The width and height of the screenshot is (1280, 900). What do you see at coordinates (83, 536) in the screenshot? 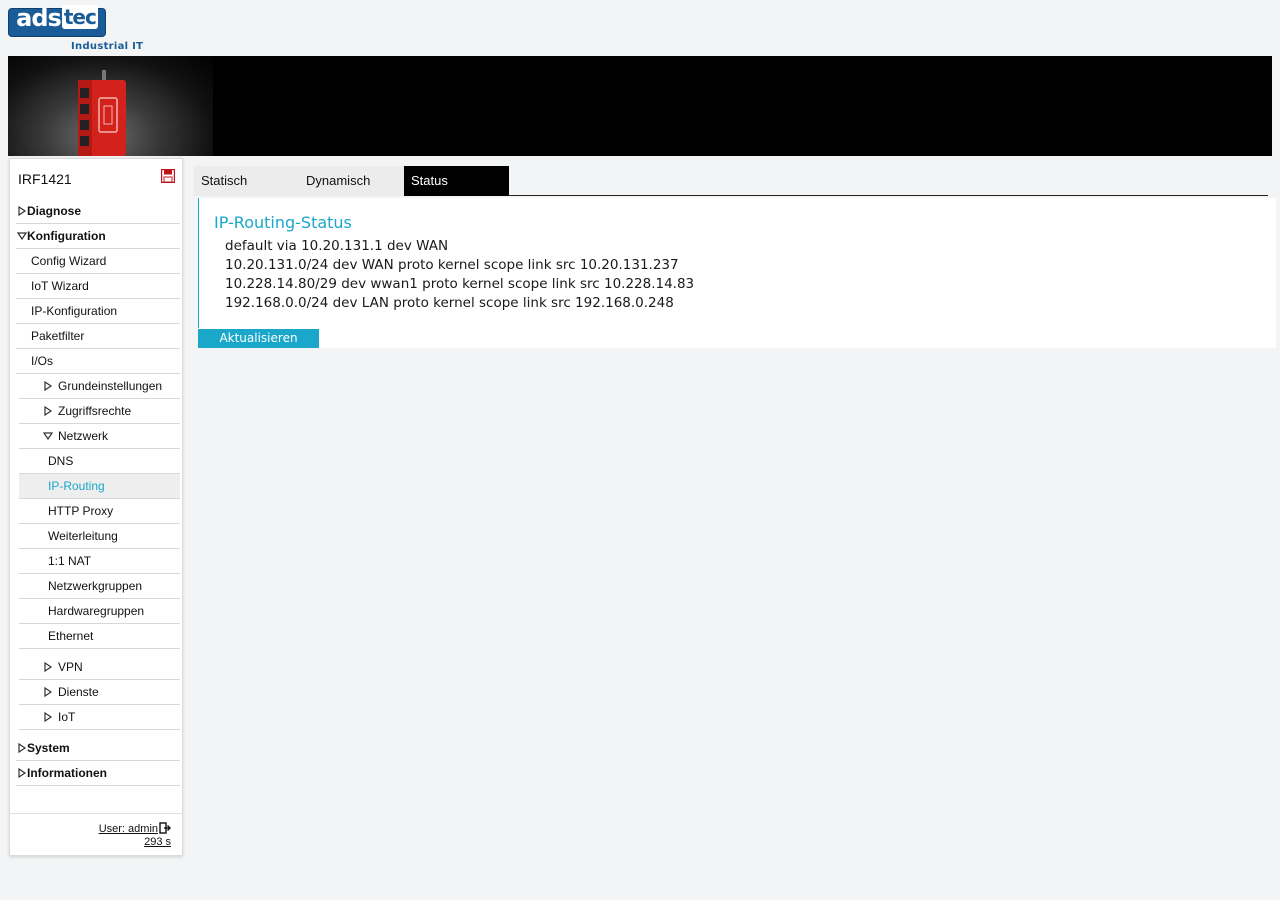
I see `menu-item-label: Weiterleitung` at bounding box center [83, 536].